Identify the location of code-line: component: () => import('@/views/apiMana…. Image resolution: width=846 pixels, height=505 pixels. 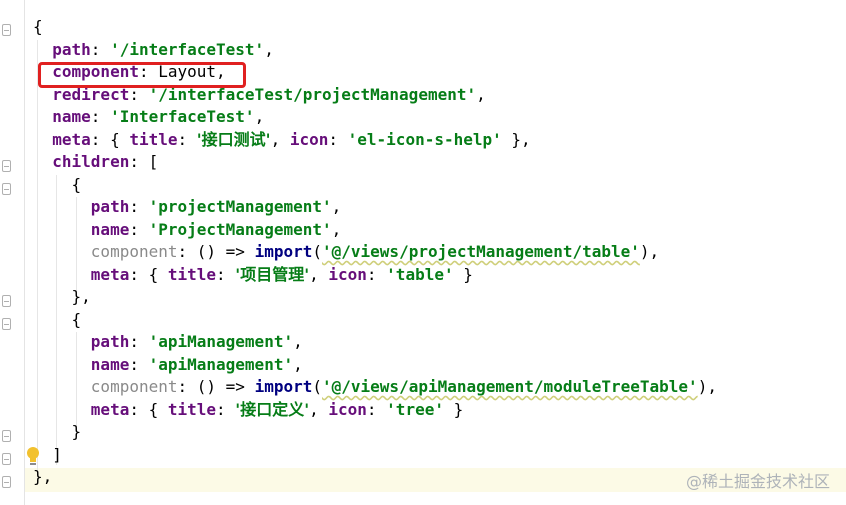
(375, 387).